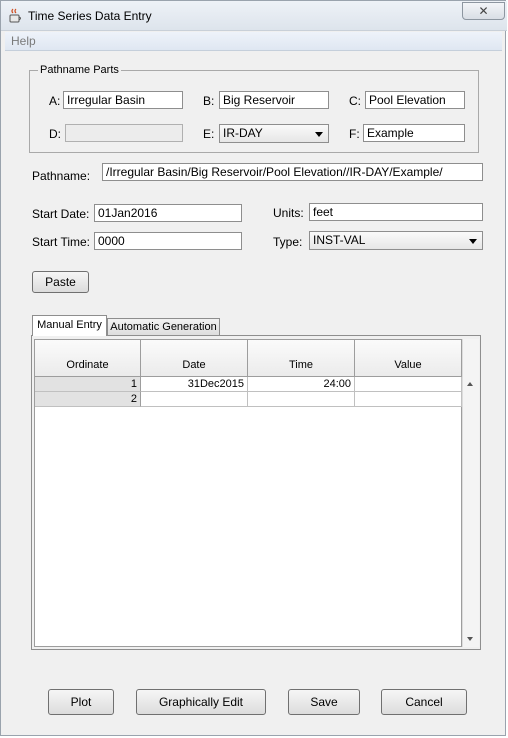 The width and height of the screenshot is (508, 738). What do you see at coordinates (396, 212) in the screenshot?
I see `units-field: feet` at bounding box center [396, 212].